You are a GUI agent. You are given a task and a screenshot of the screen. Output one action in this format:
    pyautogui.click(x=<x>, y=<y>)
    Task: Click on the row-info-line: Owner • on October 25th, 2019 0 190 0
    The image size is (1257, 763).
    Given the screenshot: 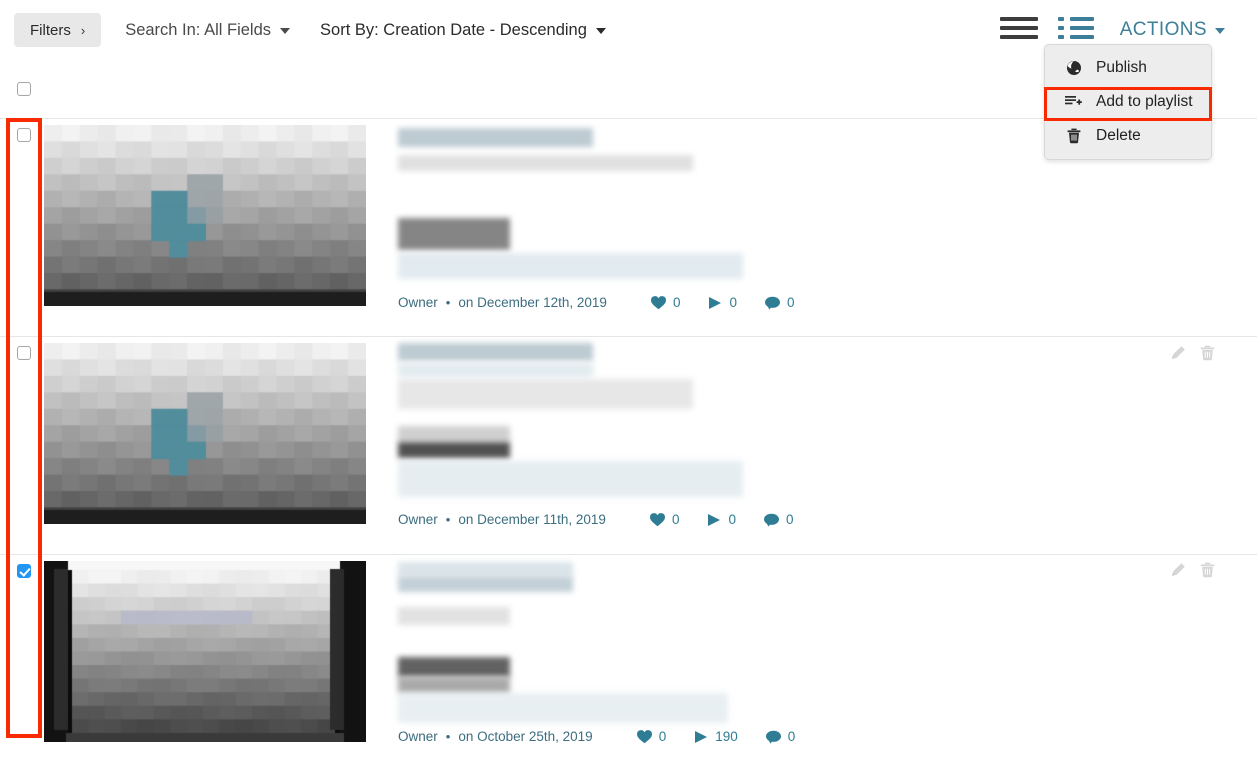 What is the action you would take?
    pyautogui.click(x=596, y=736)
    